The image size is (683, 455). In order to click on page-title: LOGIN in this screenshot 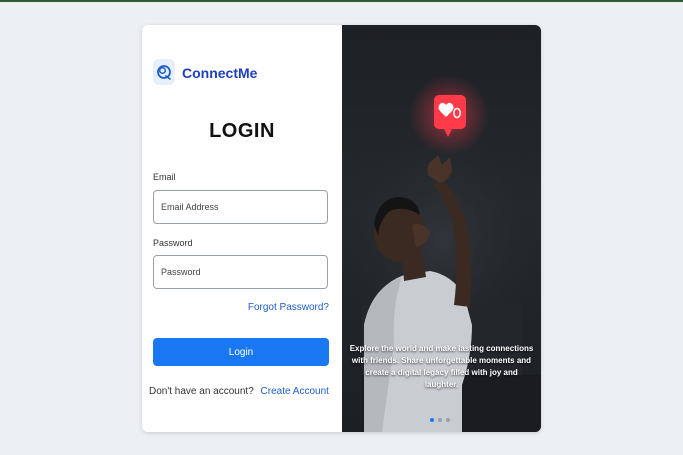, I will do `click(242, 131)`.